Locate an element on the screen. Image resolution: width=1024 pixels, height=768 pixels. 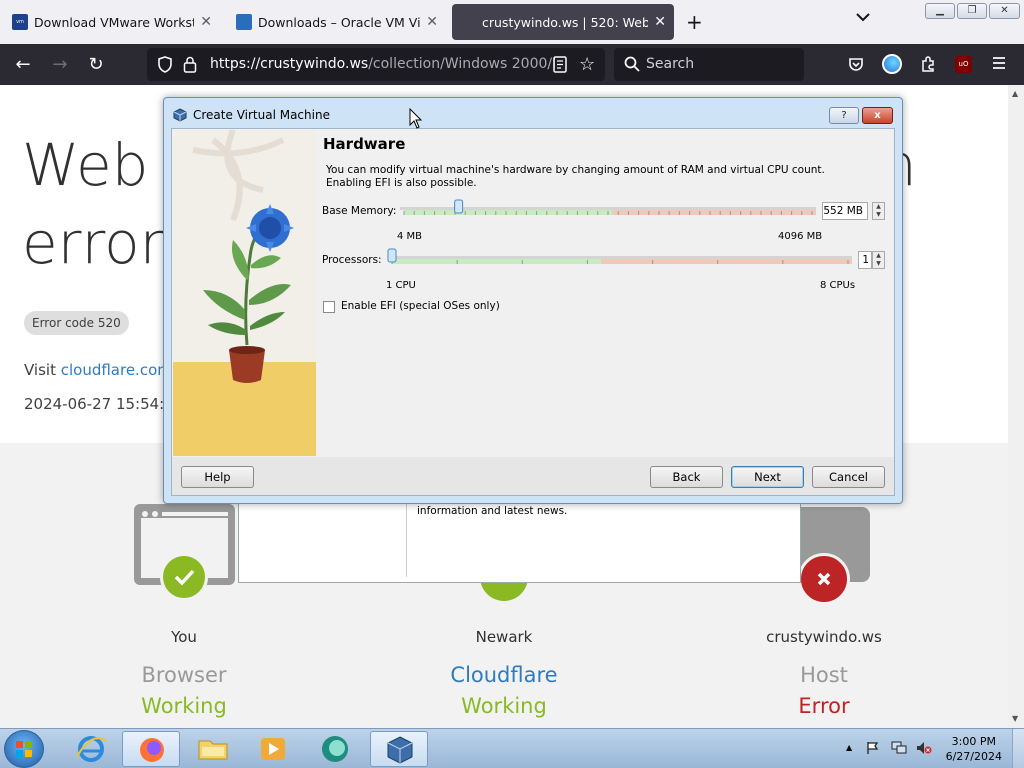
show-desktop-button is located at coordinates (1018, 748).